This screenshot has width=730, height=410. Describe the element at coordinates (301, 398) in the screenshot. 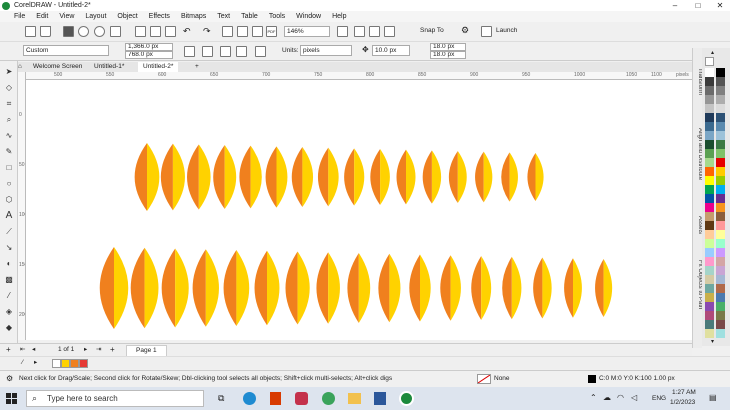

I see `media-app-icon` at that location.